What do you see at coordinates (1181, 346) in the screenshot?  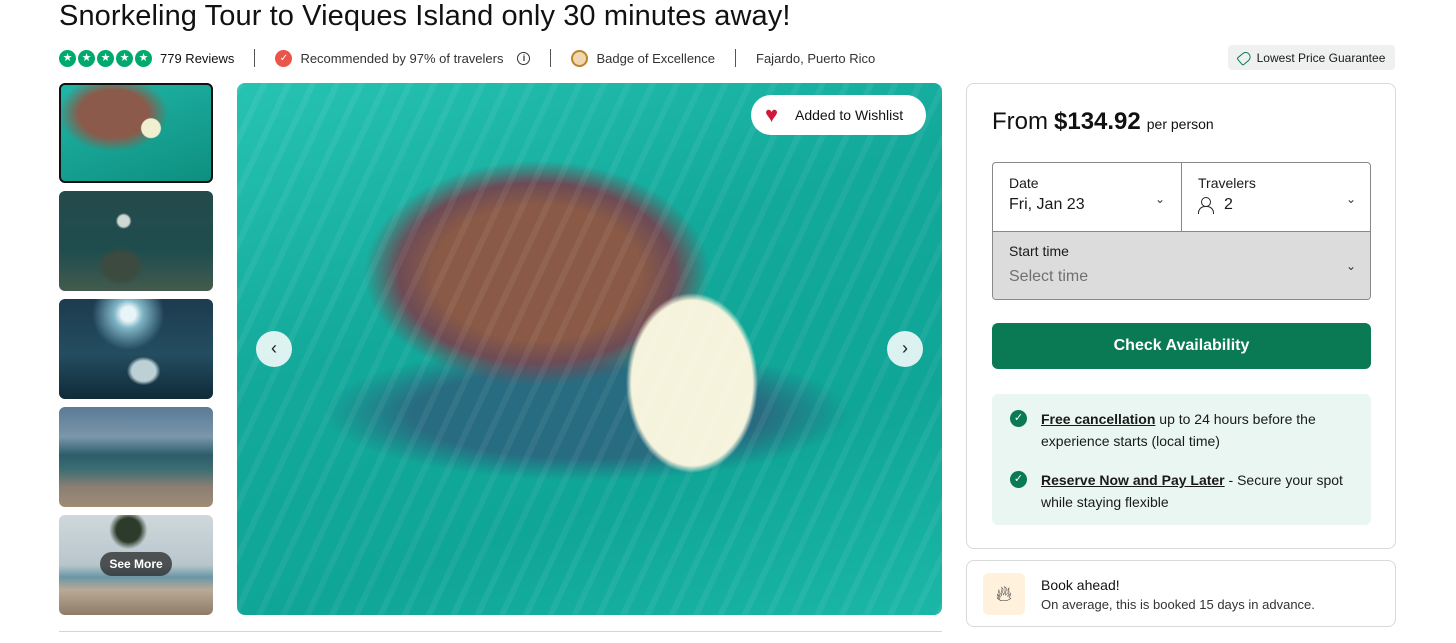 I see `check-availability-button: Check Availability` at bounding box center [1181, 346].